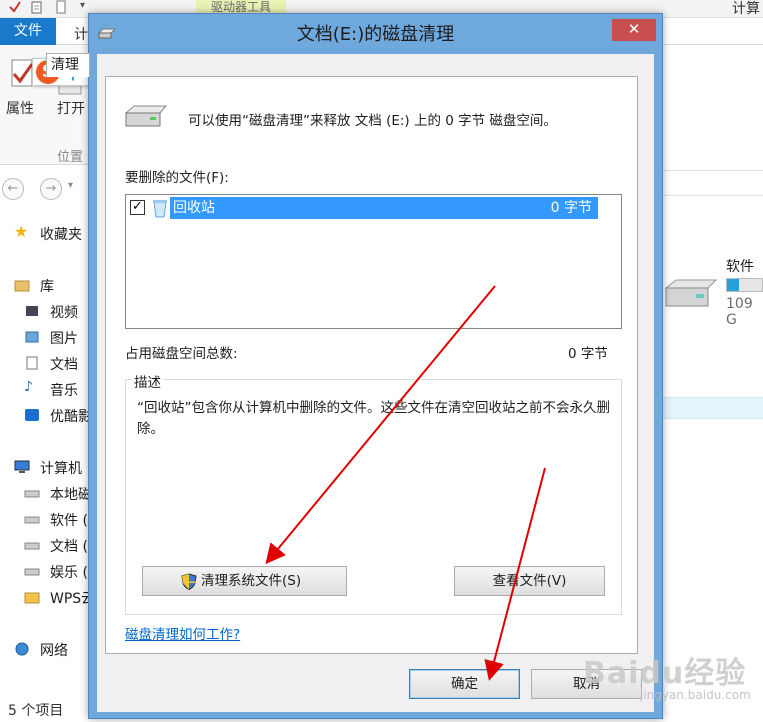 The image size is (763, 722). Describe the element at coordinates (22, 649) in the screenshot. I see `network-icon` at that location.